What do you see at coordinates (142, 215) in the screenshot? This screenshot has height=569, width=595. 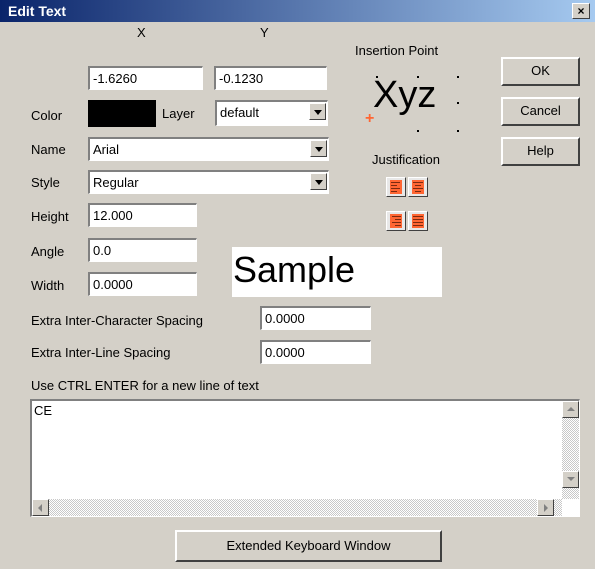 I see `height-input: 12.000` at bounding box center [142, 215].